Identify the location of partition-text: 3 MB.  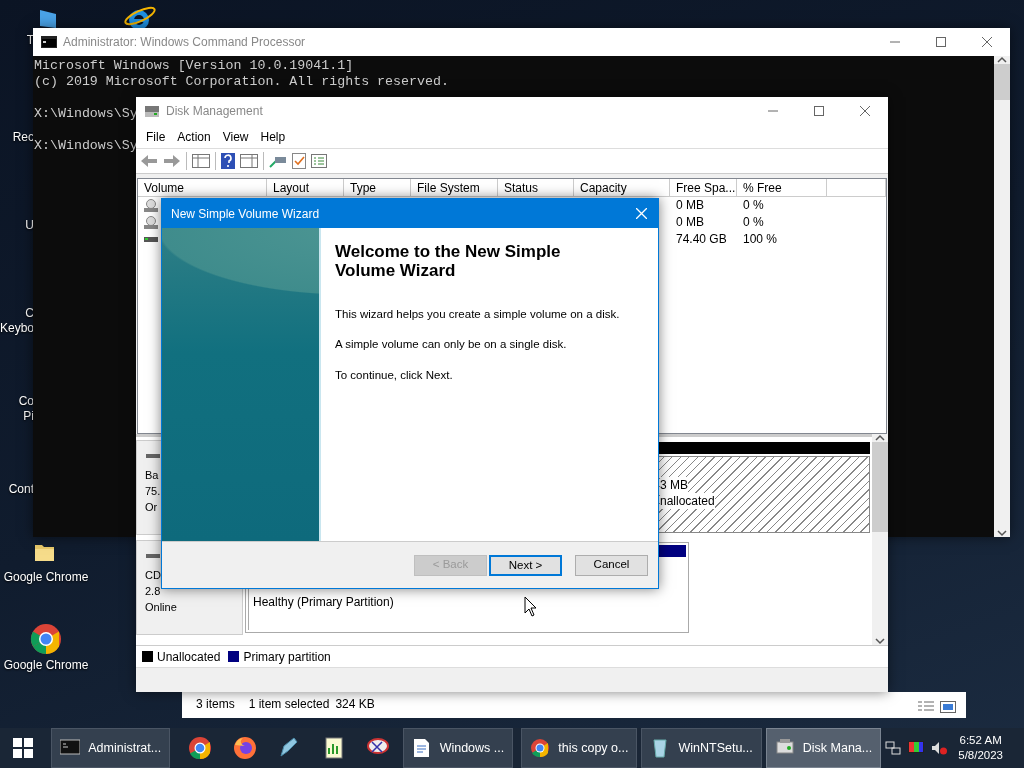
(674, 485).